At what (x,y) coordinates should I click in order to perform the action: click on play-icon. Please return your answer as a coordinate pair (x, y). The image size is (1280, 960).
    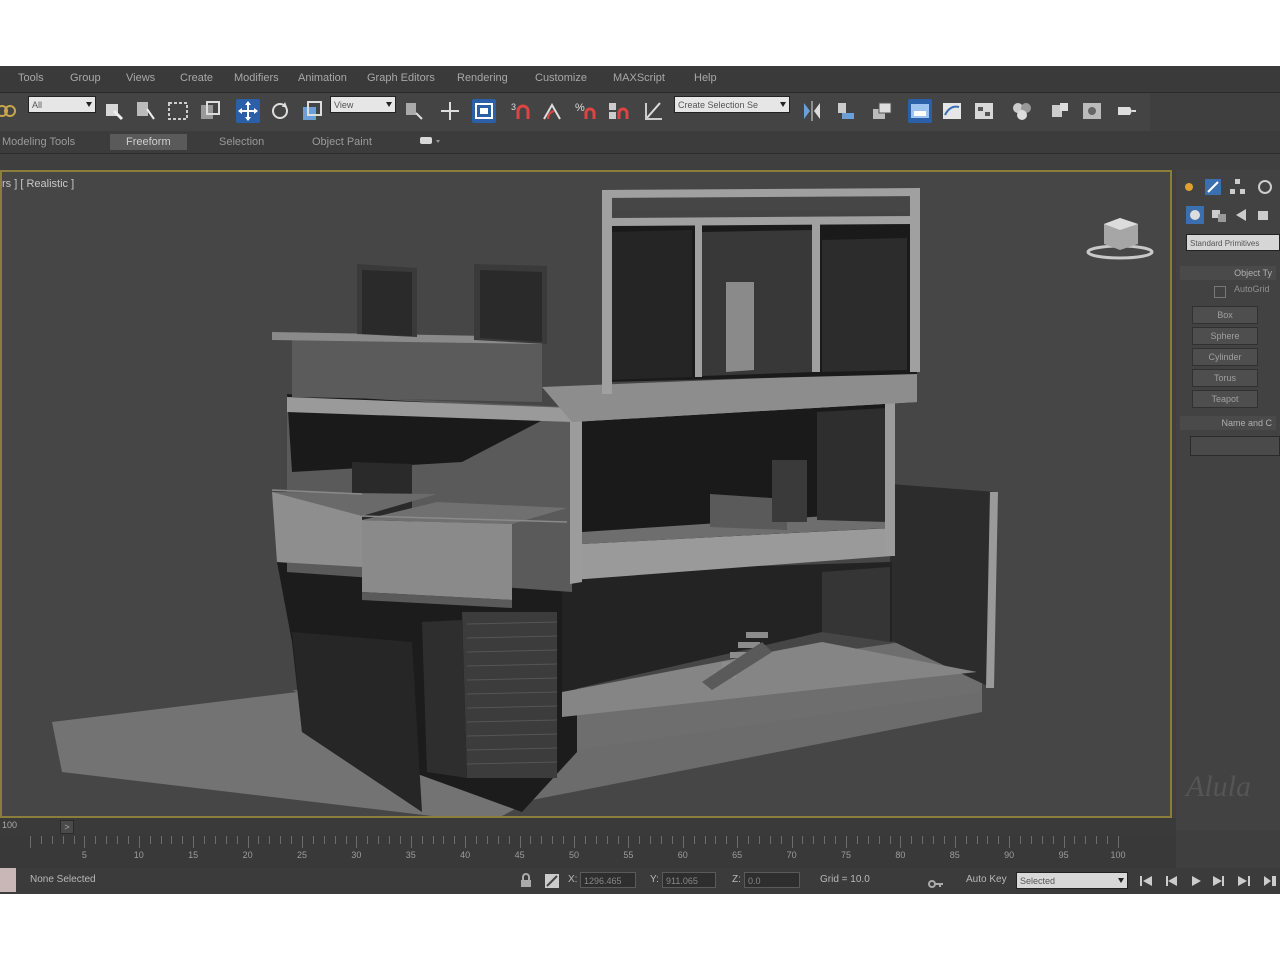
    Looking at the image, I should click on (1196, 881).